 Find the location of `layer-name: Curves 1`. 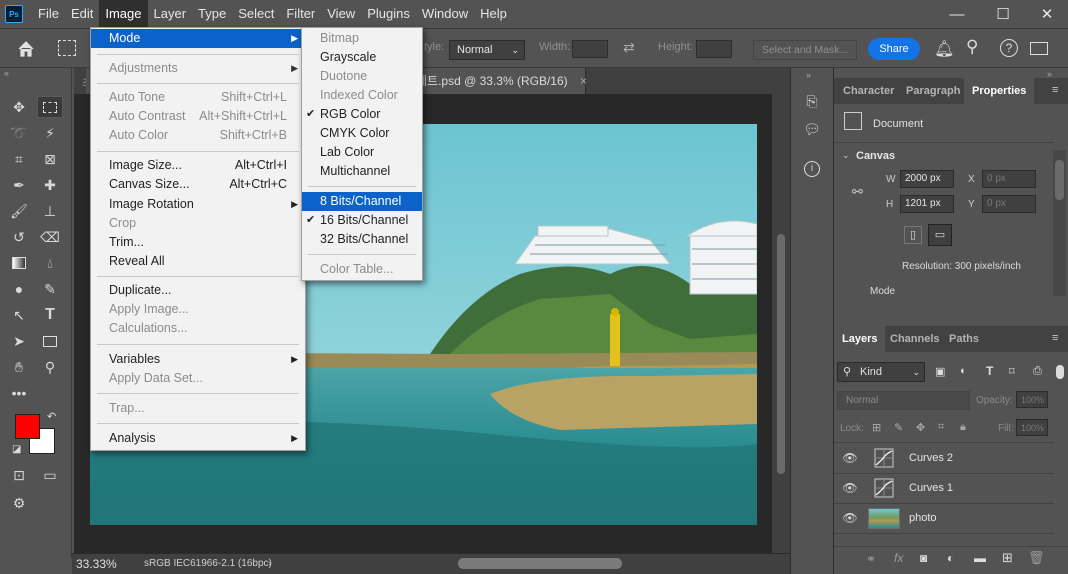

layer-name: Curves 1 is located at coordinates (931, 488).